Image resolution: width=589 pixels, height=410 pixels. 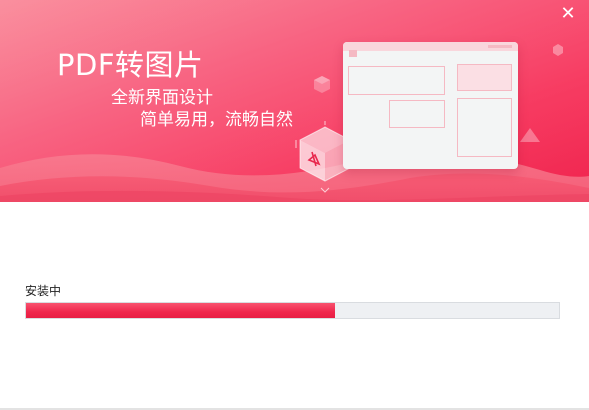 I want to click on mock-app-window-illustration, so click(x=430, y=105).